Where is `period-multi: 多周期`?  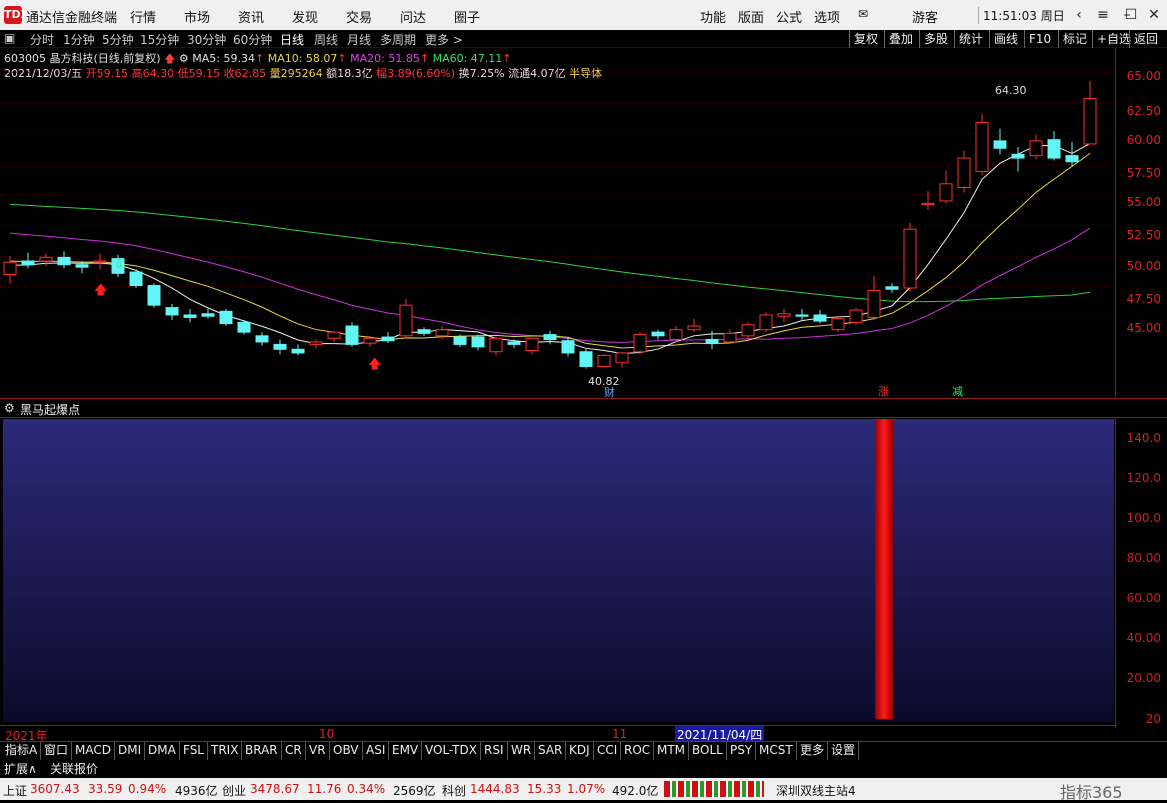
period-multi: 多周期 is located at coordinates (398, 39).